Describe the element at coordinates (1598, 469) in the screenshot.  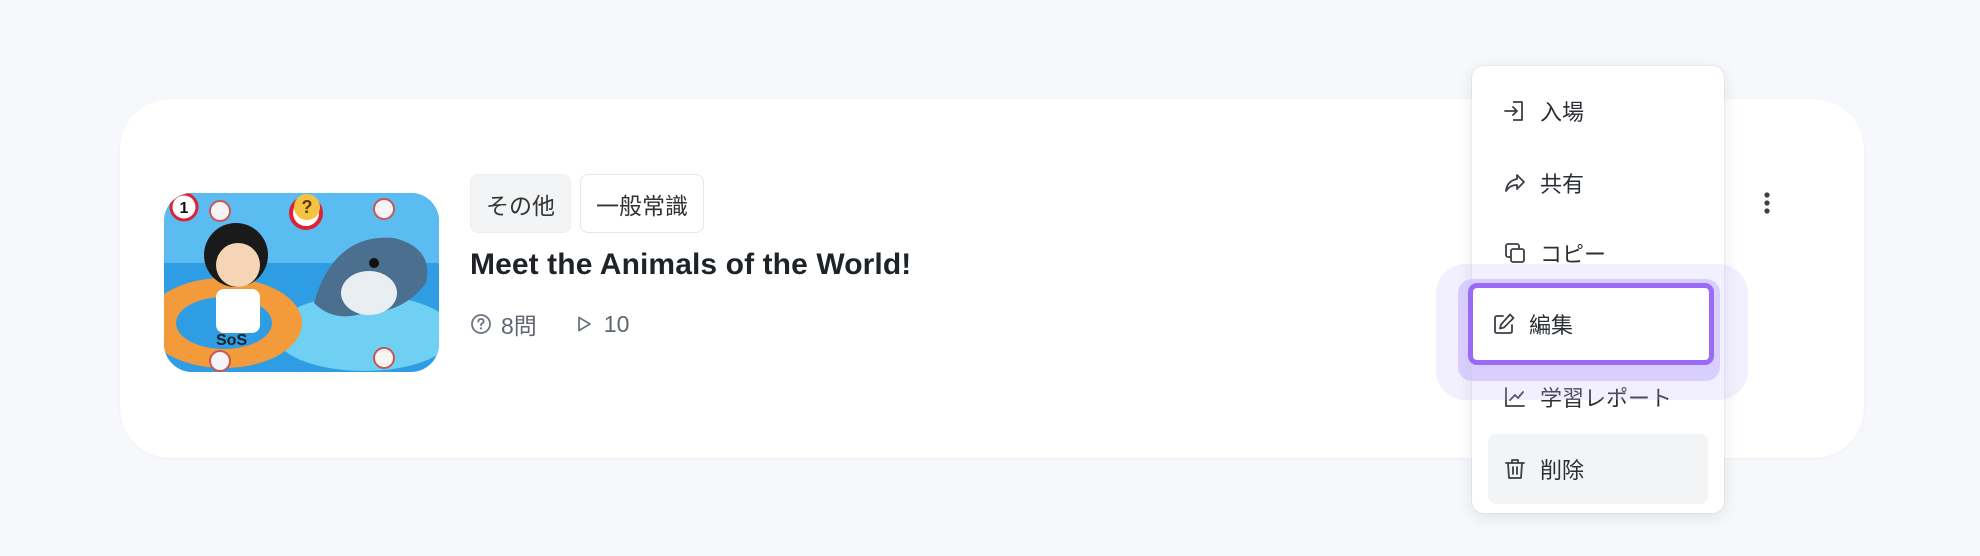
I see `menu-item-delete: 削除` at that location.